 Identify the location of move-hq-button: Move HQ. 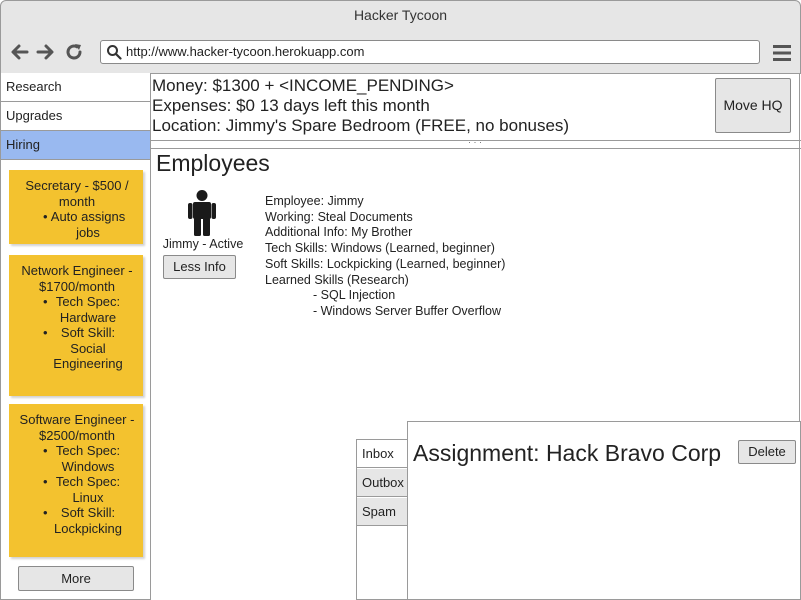
(753, 105).